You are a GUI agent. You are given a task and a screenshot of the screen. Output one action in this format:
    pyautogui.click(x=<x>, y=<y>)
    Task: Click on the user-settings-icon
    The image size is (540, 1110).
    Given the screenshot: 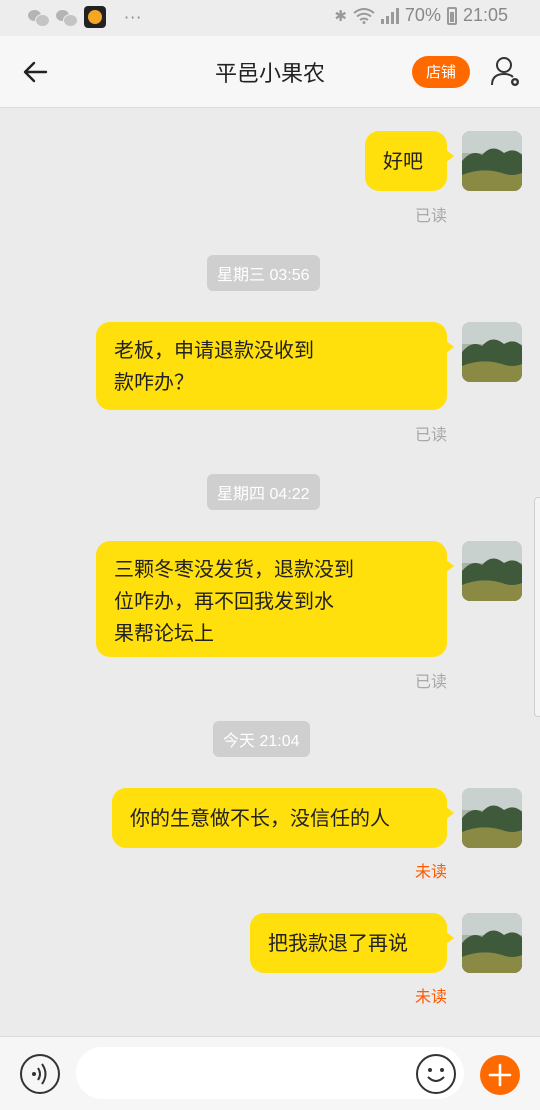 What is the action you would take?
    pyautogui.click(x=505, y=71)
    